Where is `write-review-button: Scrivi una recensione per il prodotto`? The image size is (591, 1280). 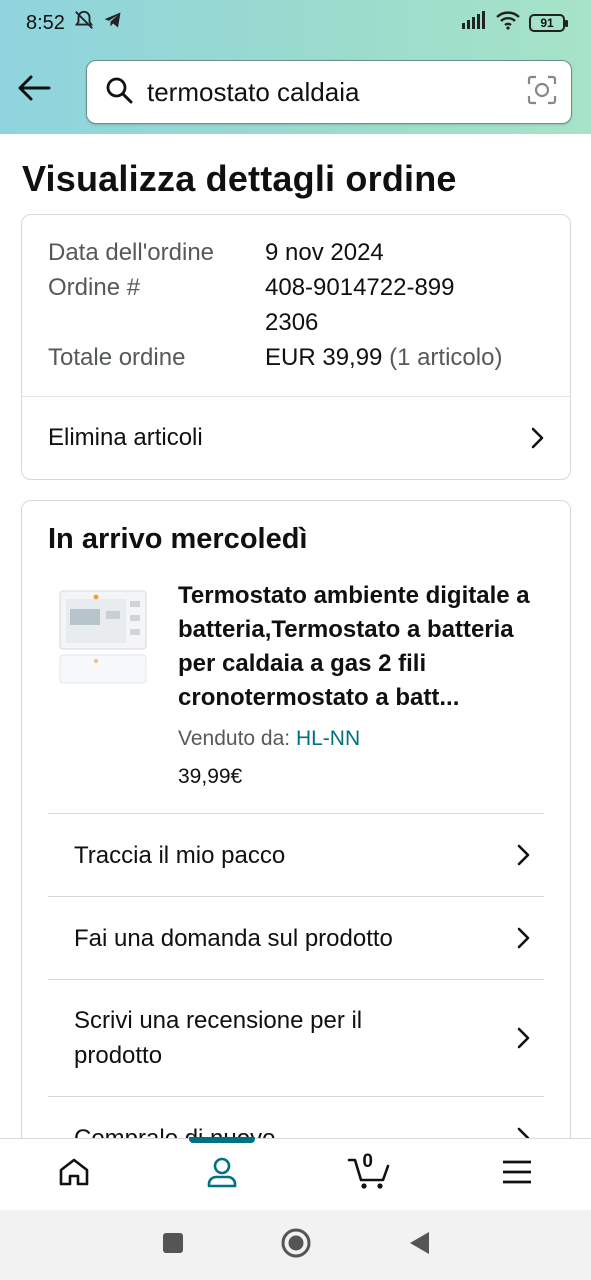 write-review-button: Scrivi una recensione per il prodotto is located at coordinates (296, 1037).